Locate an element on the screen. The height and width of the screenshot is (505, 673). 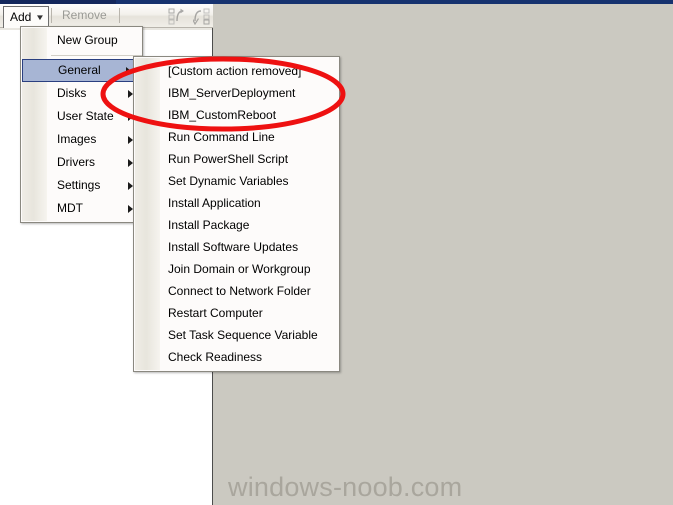
move-down-icon is located at coordinates (202, 16).